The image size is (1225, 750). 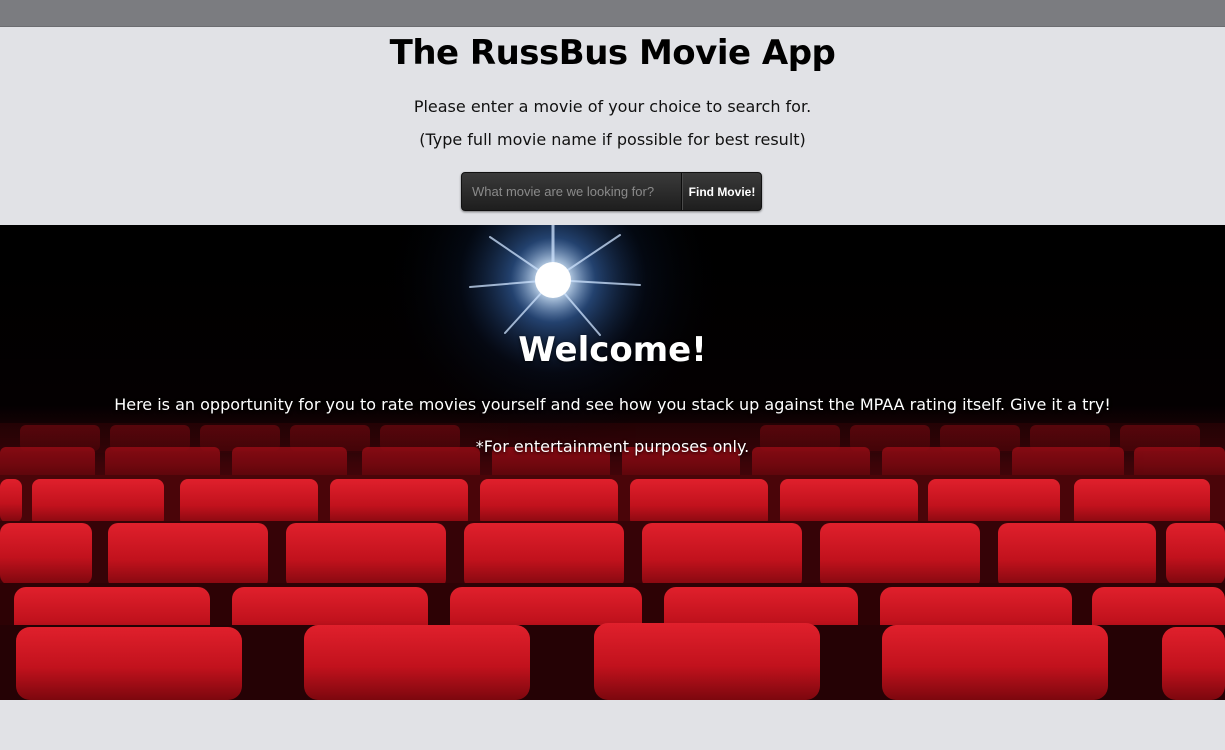 What do you see at coordinates (612, 13) in the screenshot?
I see `top-bar` at bounding box center [612, 13].